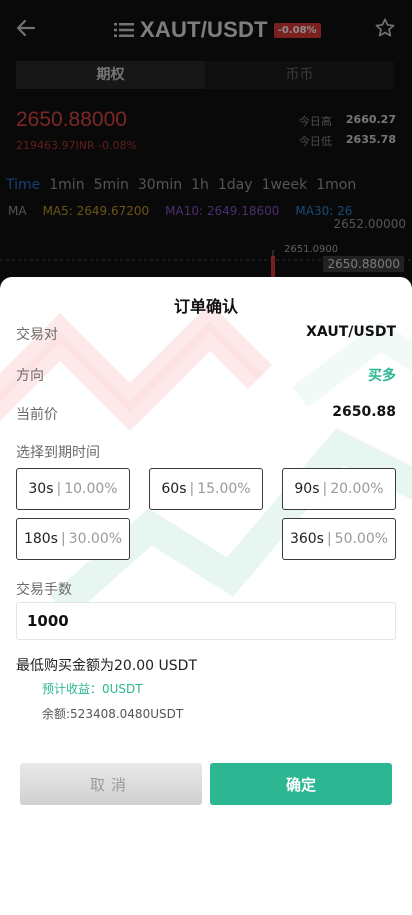 Image resolution: width=412 pixels, height=915 pixels. Describe the element at coordinates (95, 539) in the screenshot. I see `option-percent: 30.00%` at that location.